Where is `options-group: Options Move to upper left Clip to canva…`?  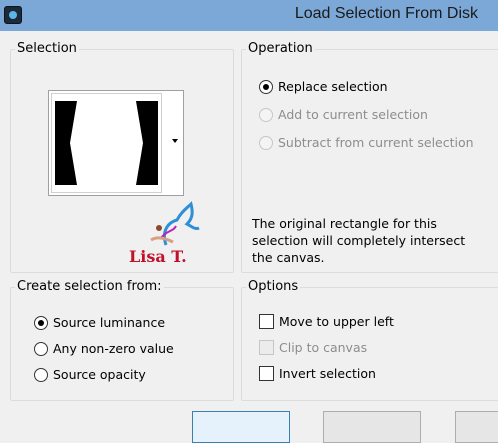
options-group: Options Move to upper left Clip to canva… is located at coordinates (369, 340).